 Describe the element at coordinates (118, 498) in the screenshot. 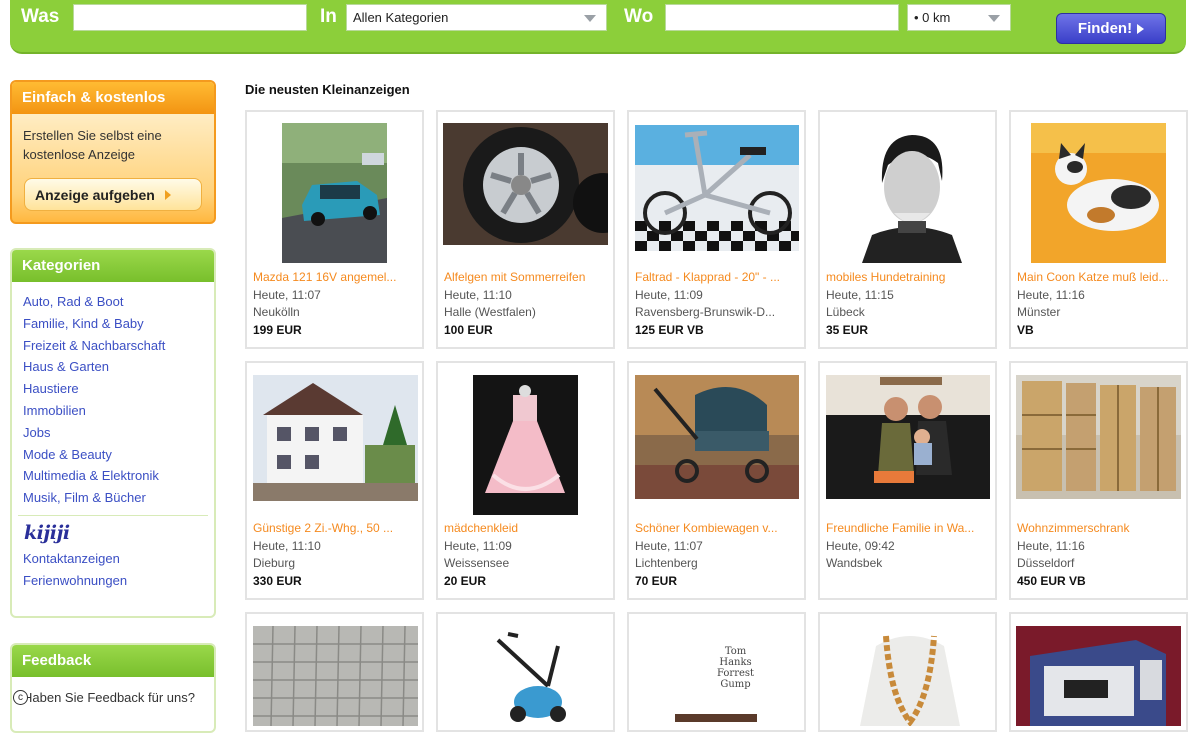

I see `category-link: Musik, Film & Bücher` at that location.